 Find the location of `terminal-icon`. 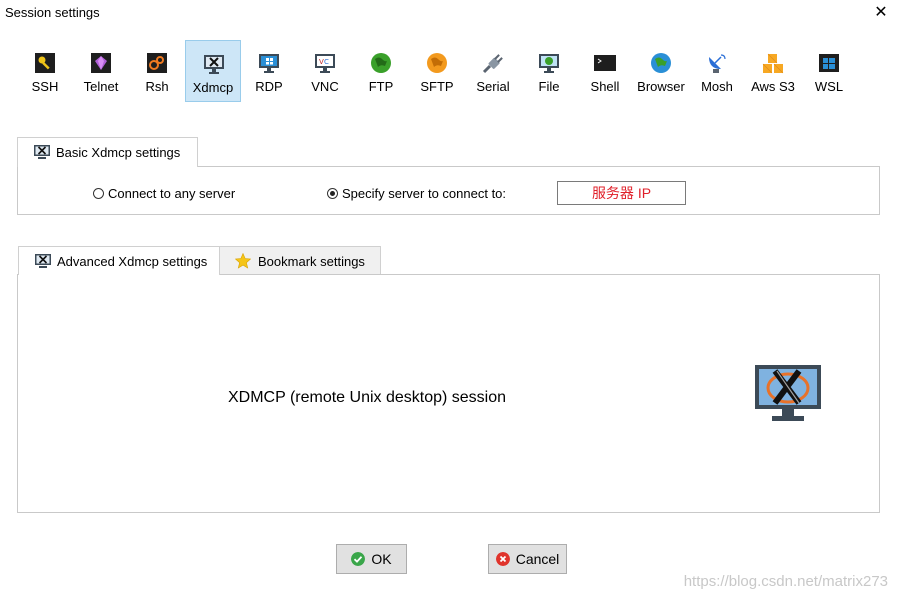

terminal-icon is located at coordinates (605, 63).